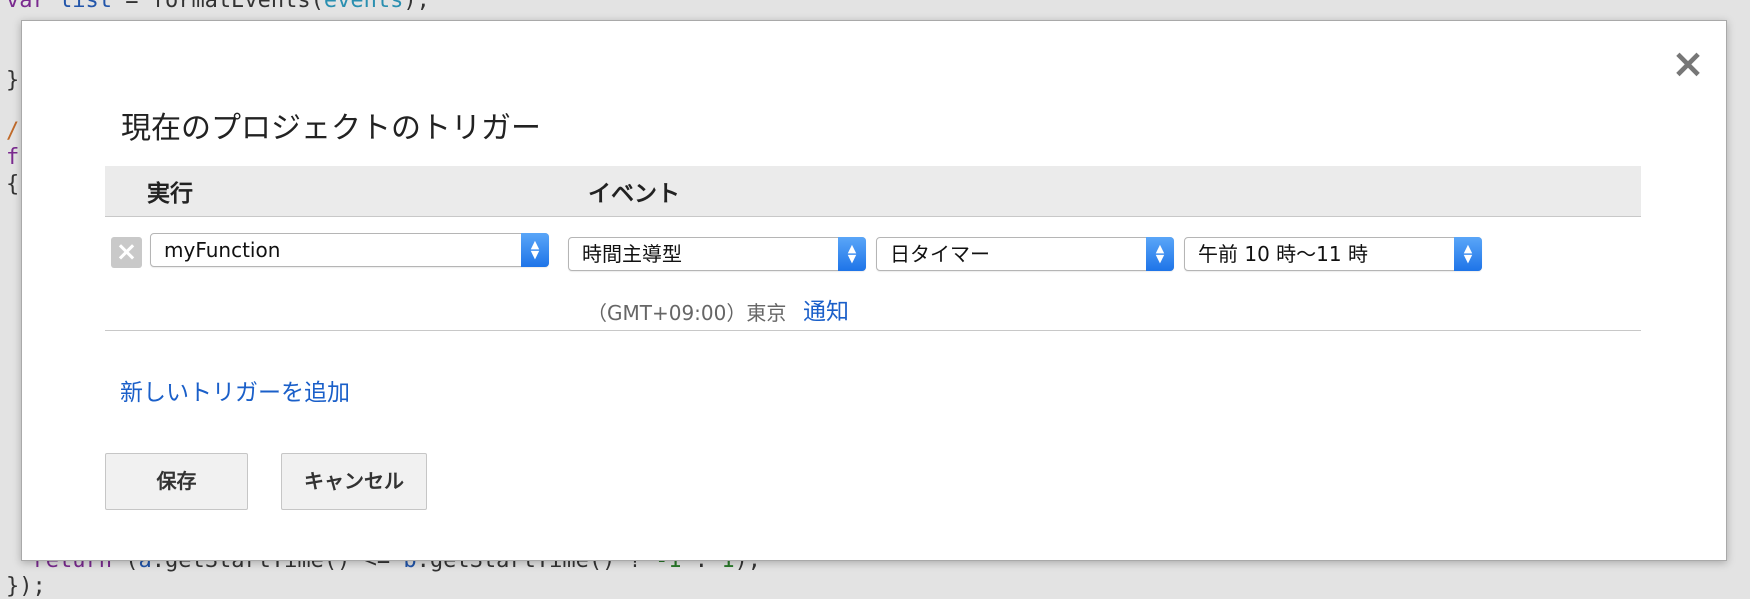  Describe the element at coordinates (717, 254) in the screenshot. I see `event-source-select: 時間主導型 ▲ ▼` at that location.